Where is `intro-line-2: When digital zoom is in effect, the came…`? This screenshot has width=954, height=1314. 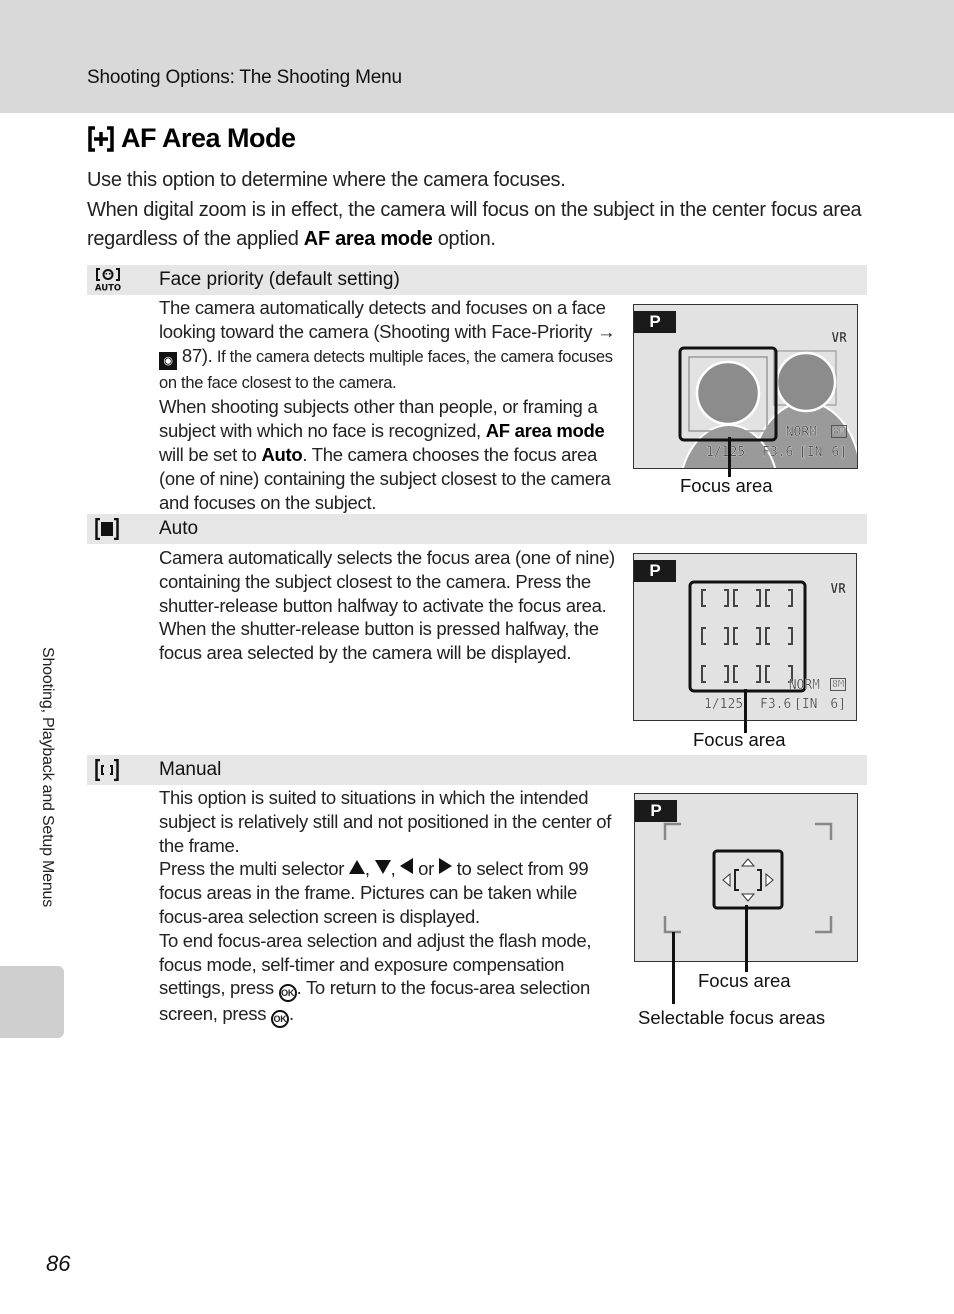 intro-line-2: When digital zoom is in effect, the came… is located at coordinates (477, 225).